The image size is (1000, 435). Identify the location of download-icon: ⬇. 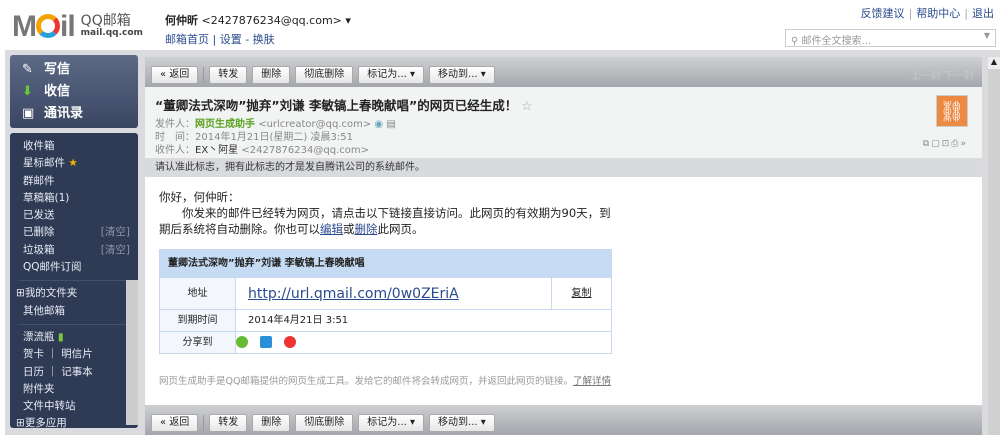
(27, 91).